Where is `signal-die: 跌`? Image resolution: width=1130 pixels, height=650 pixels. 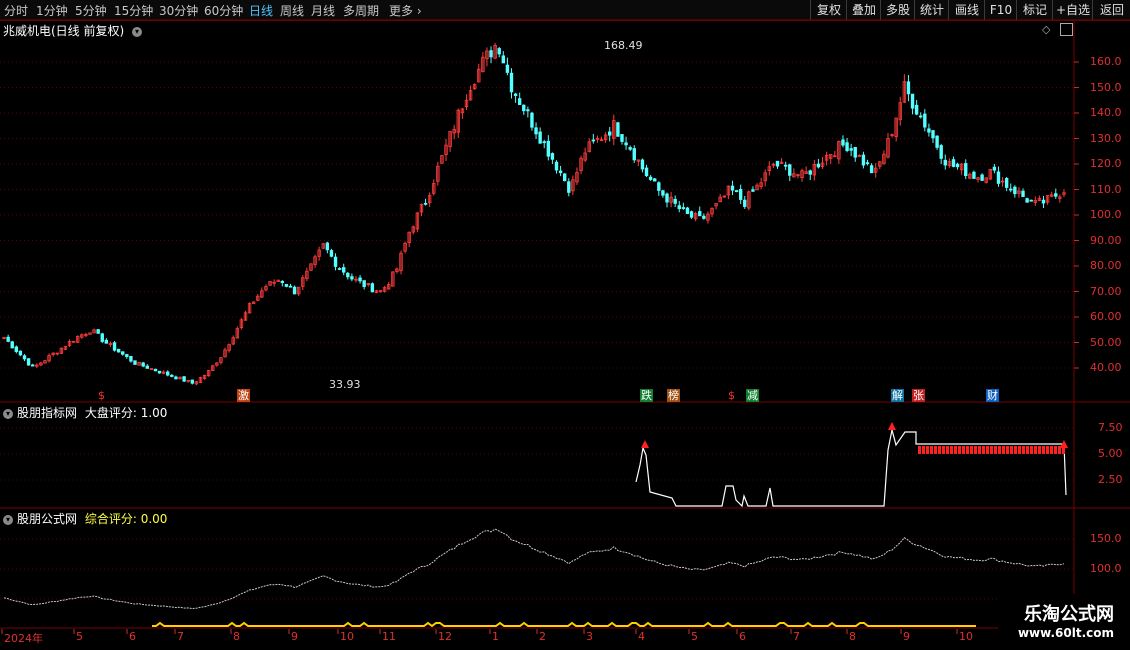 signal-die: 跌 is located at coordinates (646, 395).